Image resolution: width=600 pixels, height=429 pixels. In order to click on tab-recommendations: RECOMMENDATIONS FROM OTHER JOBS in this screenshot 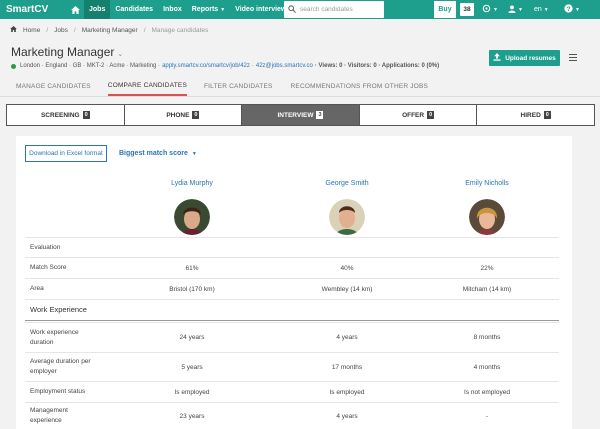, I will do `click(360, 86)`.